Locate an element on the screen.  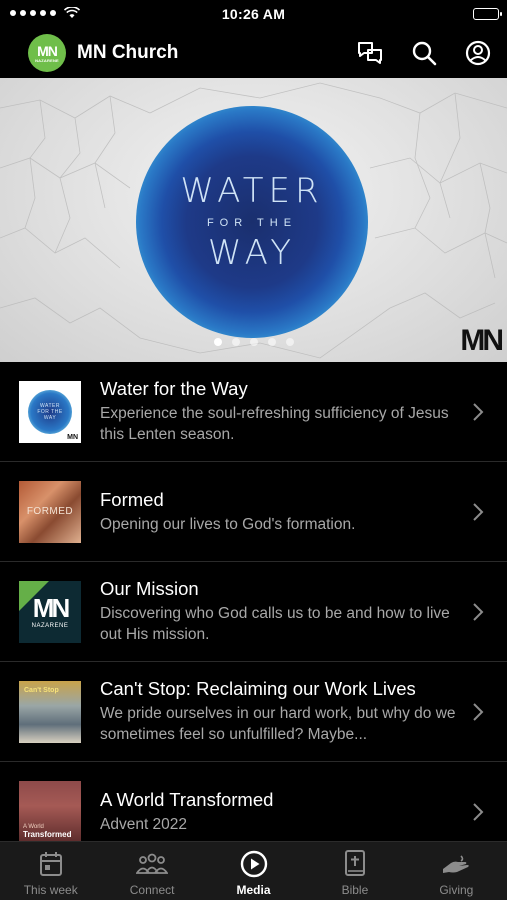
series-thumbnail: Can't Stop is located at coordinates (50, 711).